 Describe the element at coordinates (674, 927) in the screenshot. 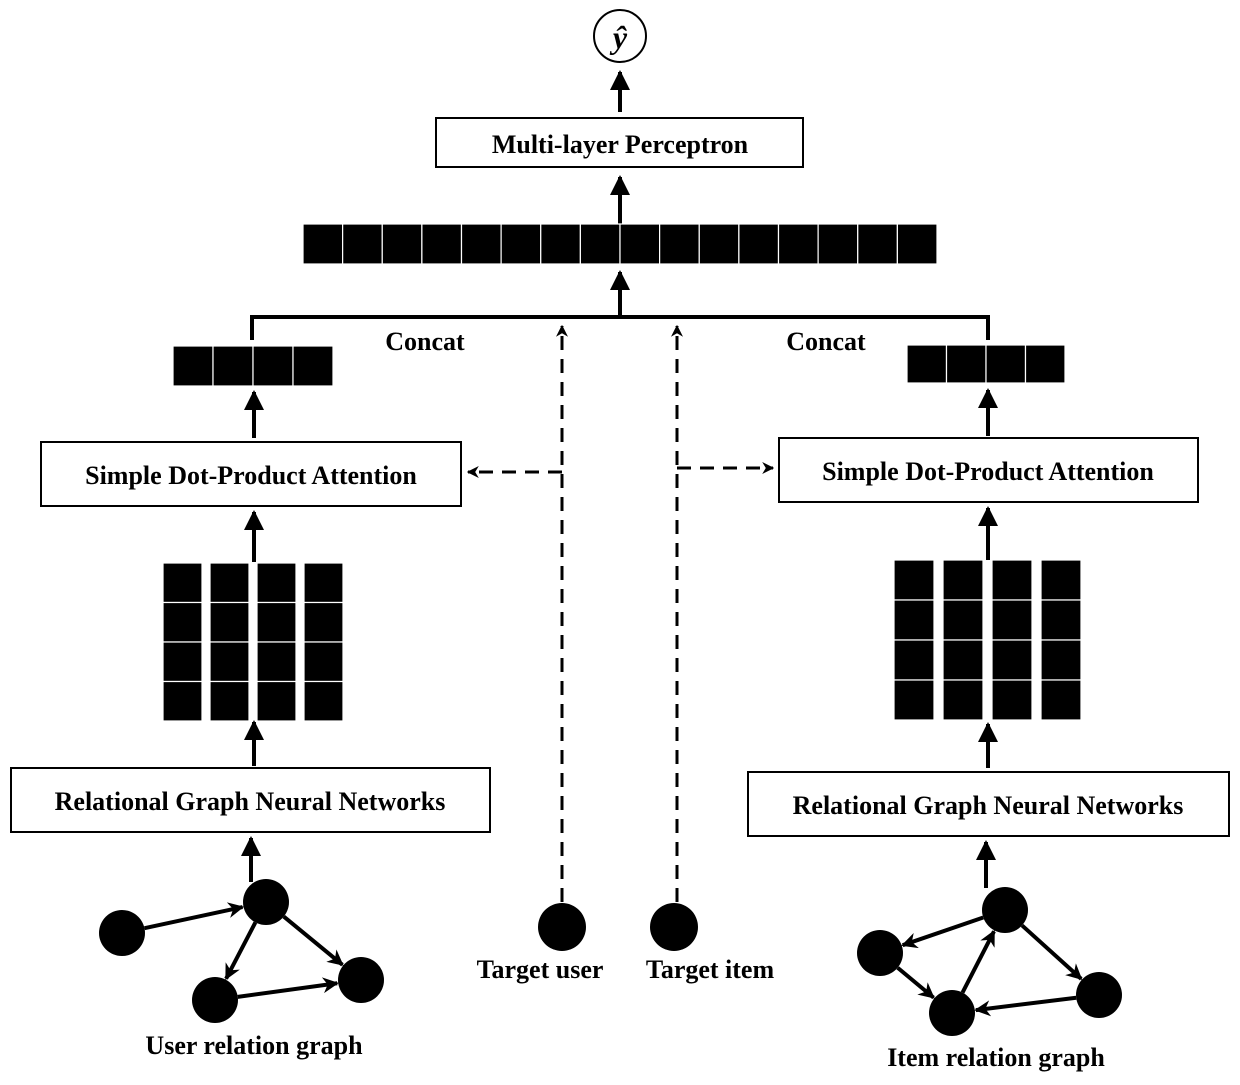

I see `target-item-node` at that location.